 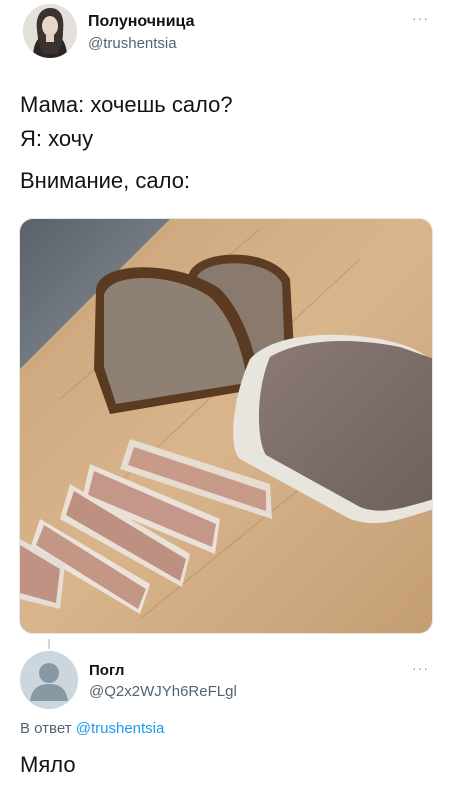 I want to click on author-name: Полуночница, so click(x=141, y=22).